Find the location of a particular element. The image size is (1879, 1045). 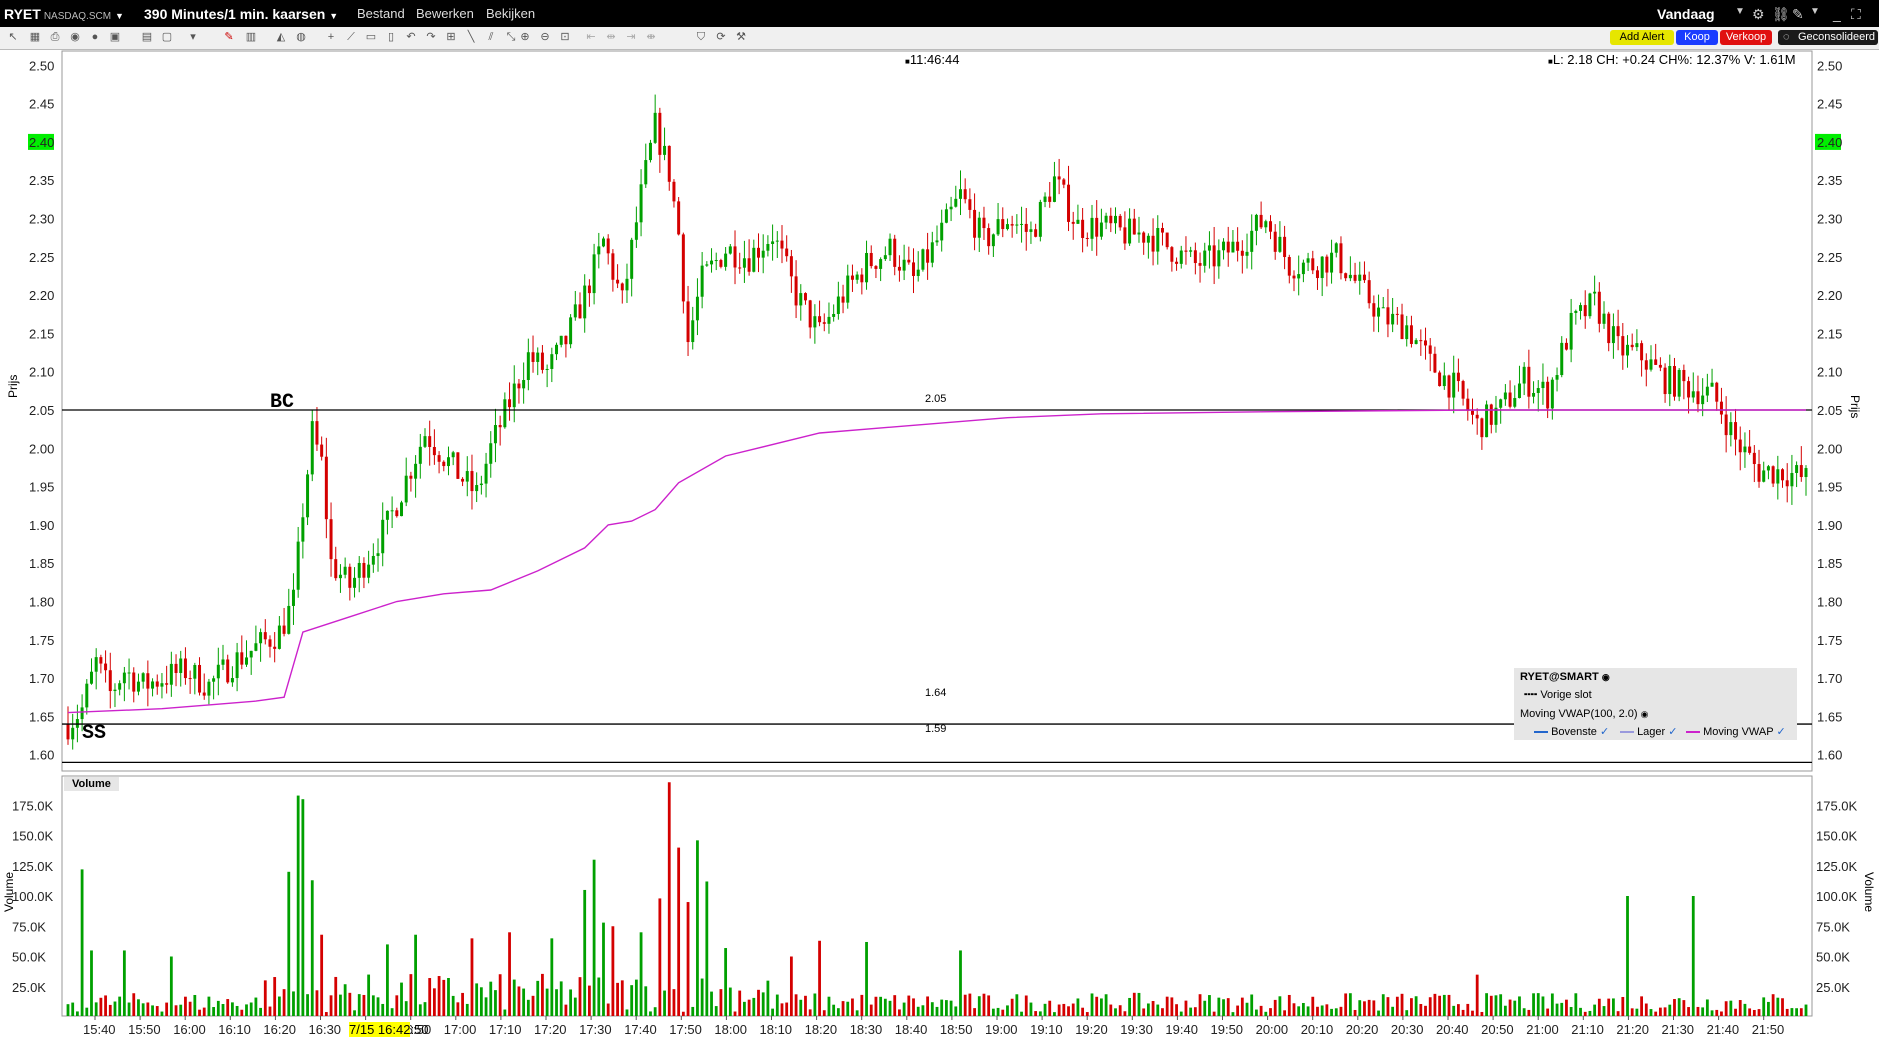

legend-indicator-text: Moving VWAP(100, 2.0) is located at coordinates (1579, 714).